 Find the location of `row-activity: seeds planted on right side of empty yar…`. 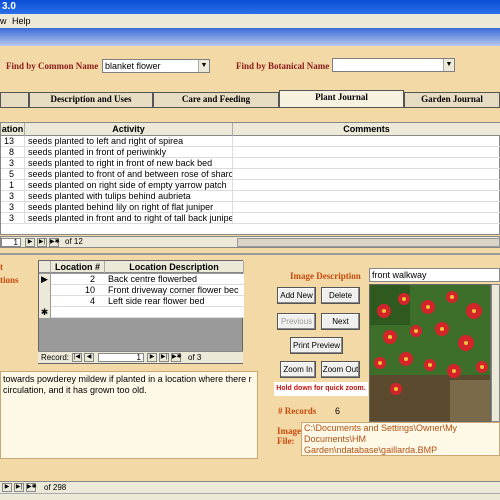

row-activity: seeds planted on right side of empty yar… is located at coordinates (129, 185).